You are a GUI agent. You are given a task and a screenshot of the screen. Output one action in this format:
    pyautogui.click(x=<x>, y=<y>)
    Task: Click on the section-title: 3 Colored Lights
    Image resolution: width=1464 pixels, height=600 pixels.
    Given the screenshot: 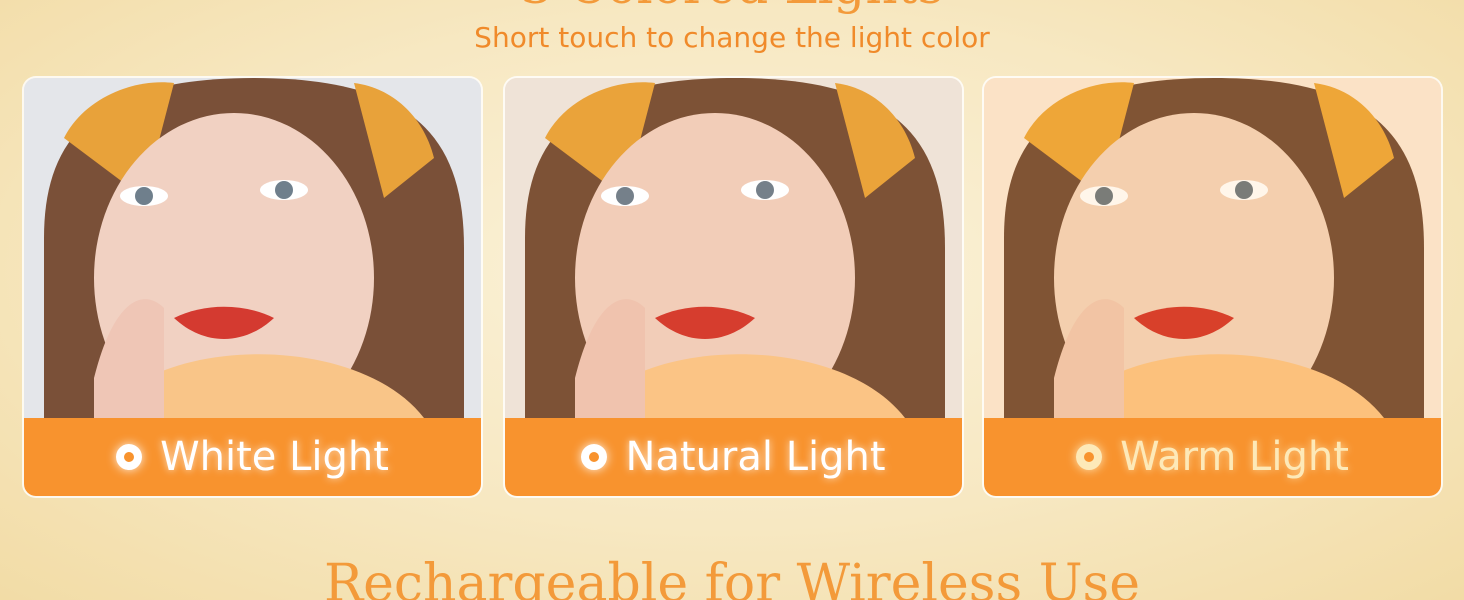 What is the action you would take?
    pyautogui.click(x=732, y=8)
    